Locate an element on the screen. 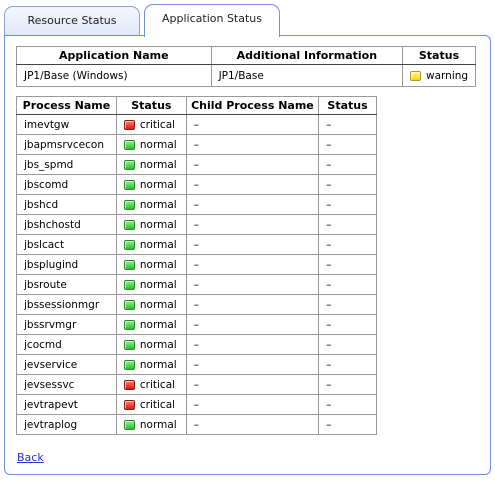 This screenshot has height=481, width=495. application-row: JP1/Base (Windows) JP1/Base warning is located at coordinates (246, 75).